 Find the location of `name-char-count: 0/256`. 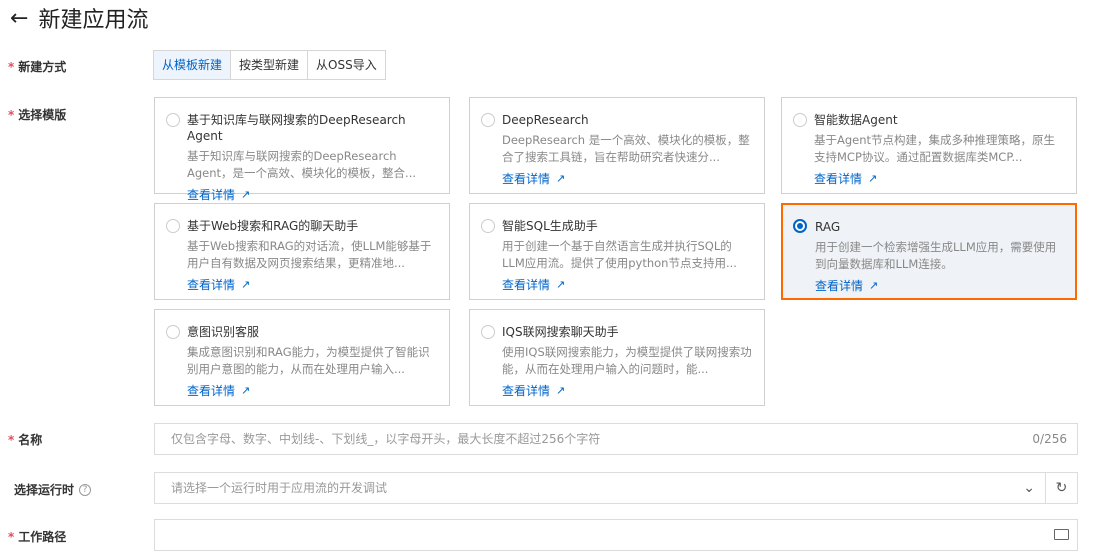

name-char-count: 0/256 is located at coordinates (1049, 439).